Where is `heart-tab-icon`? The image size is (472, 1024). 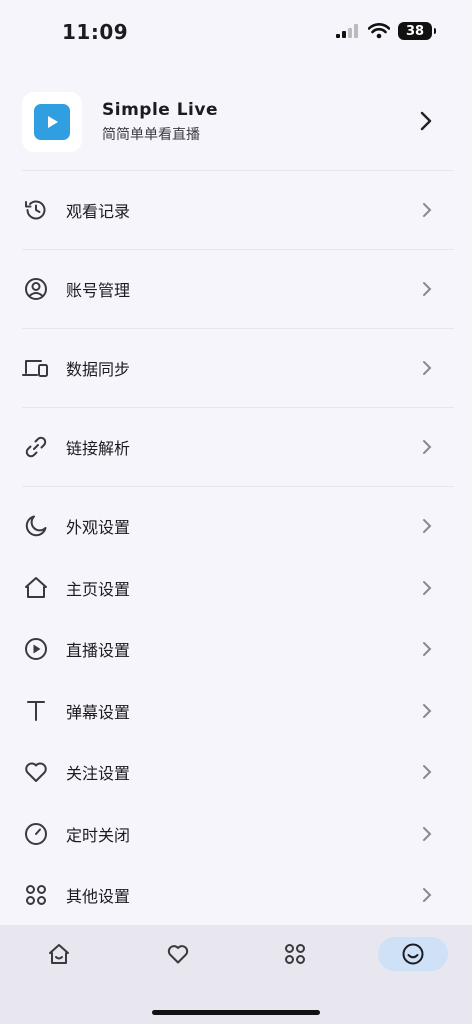 heart-tab-icon is located at coordinates (178, 954).